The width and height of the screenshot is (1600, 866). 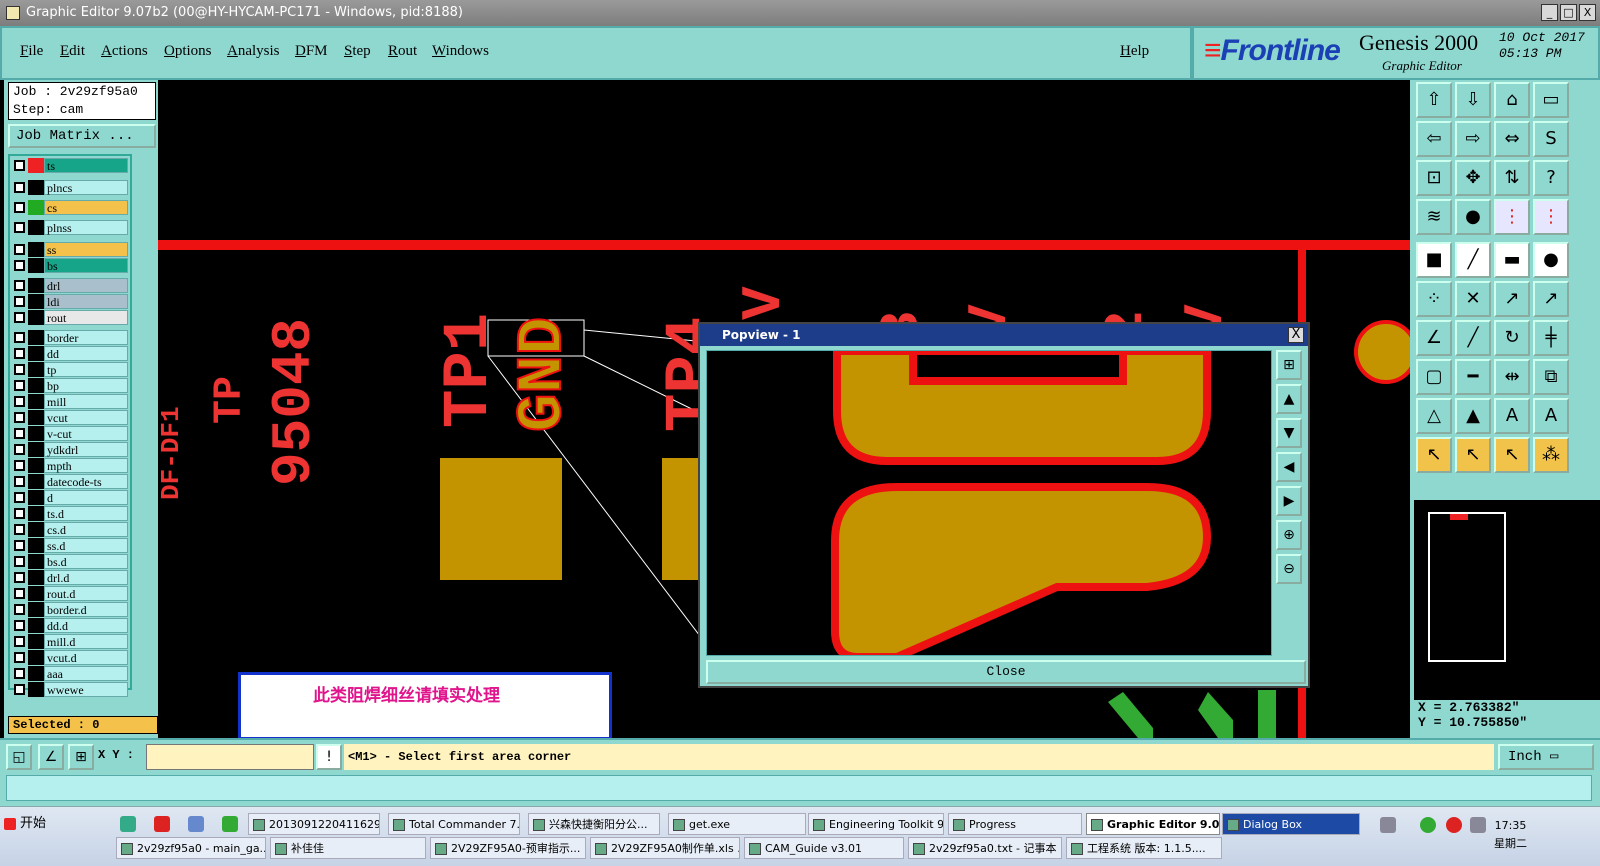 What do you see at coordinates (1473, 416) in the screenshot?
I see `triangle-edit-icon: ▲` at bounding box center [1473, 416].